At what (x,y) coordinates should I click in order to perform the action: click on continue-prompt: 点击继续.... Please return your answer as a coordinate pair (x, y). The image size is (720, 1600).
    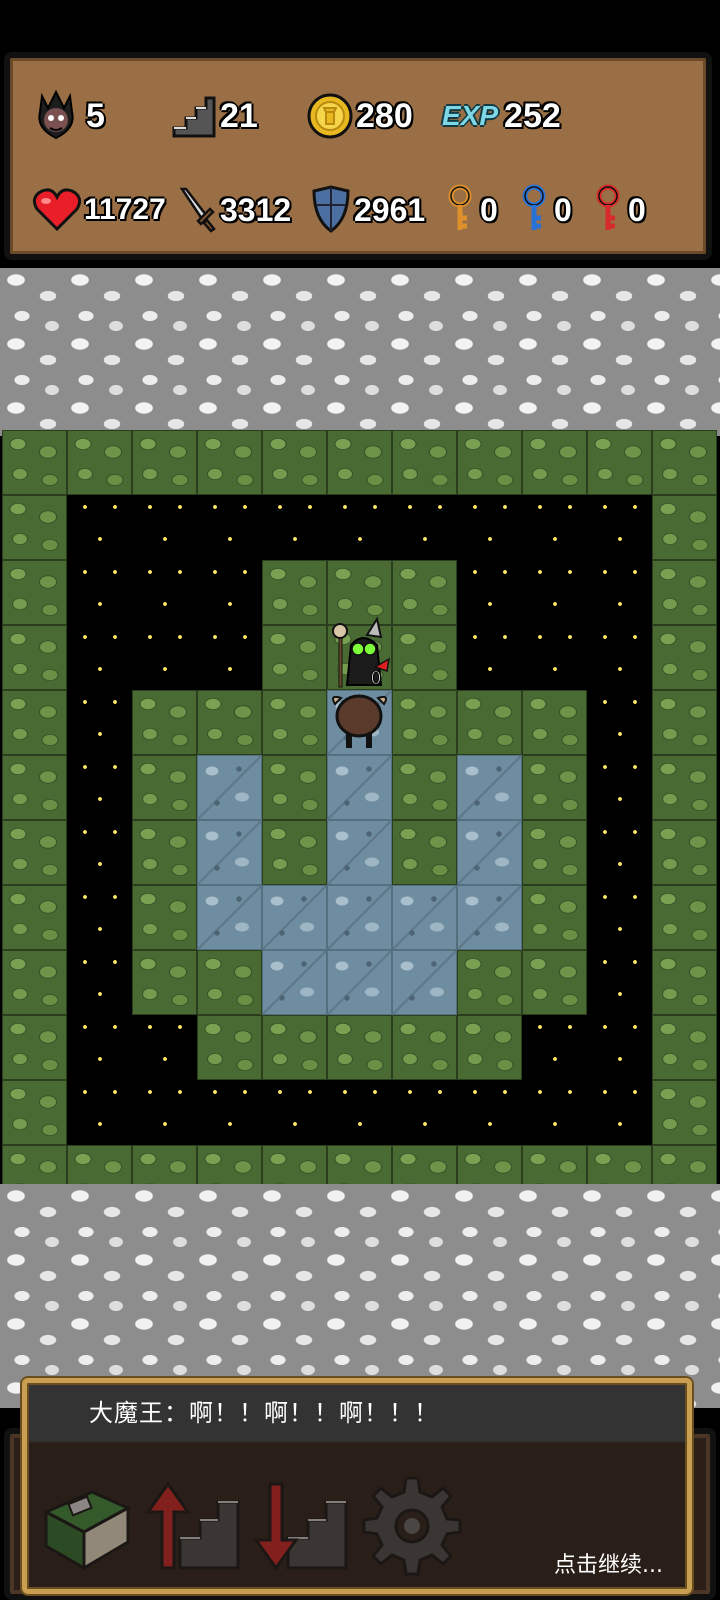
    Looking at the image, I should click on (608, 1563).